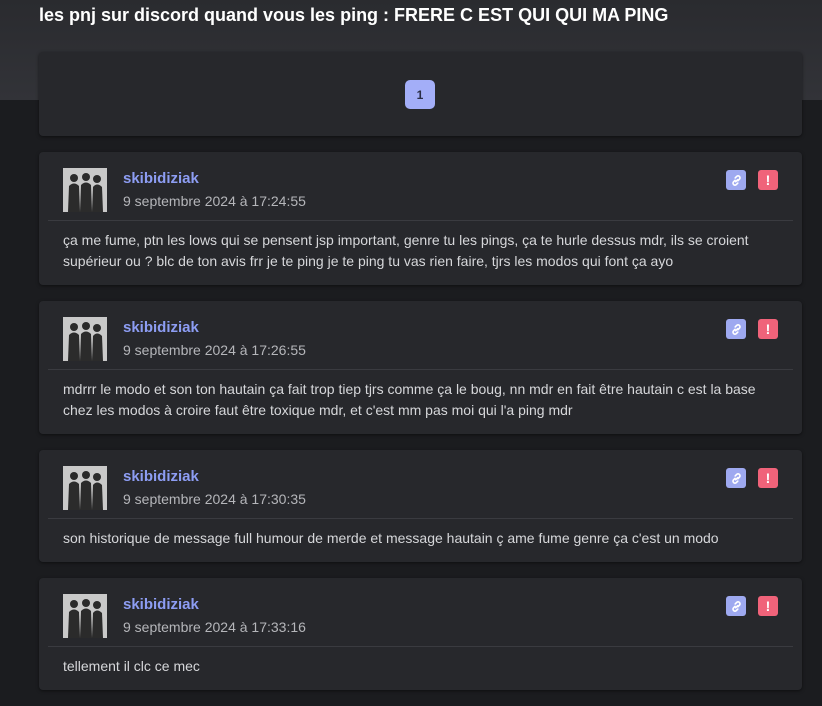 The height and width of the screenshot is (706, 822). I want to click on message-date: 9 septembre 2024 à 17:26:55, so click(214, 350).